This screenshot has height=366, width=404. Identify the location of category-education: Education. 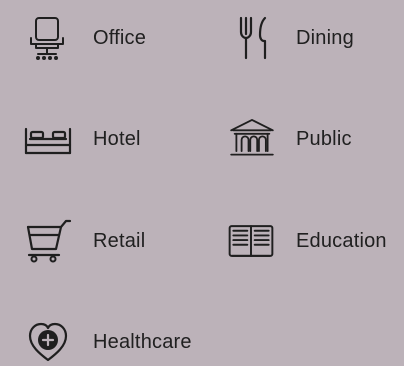
(312, 241).